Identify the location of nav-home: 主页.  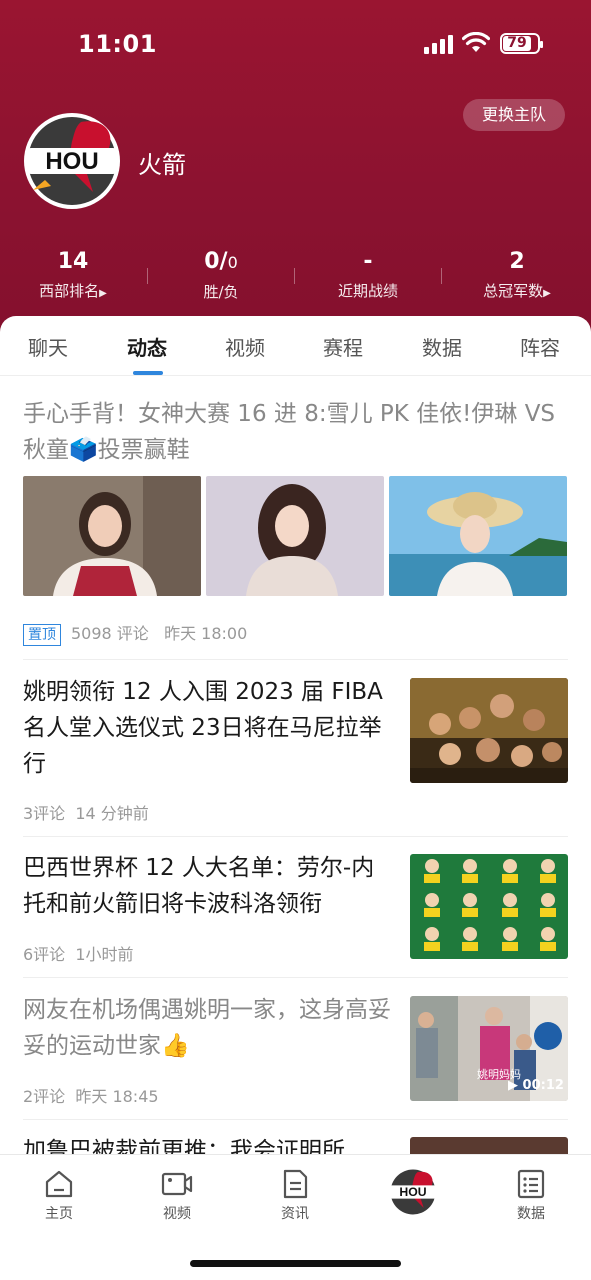
(59, 1196).